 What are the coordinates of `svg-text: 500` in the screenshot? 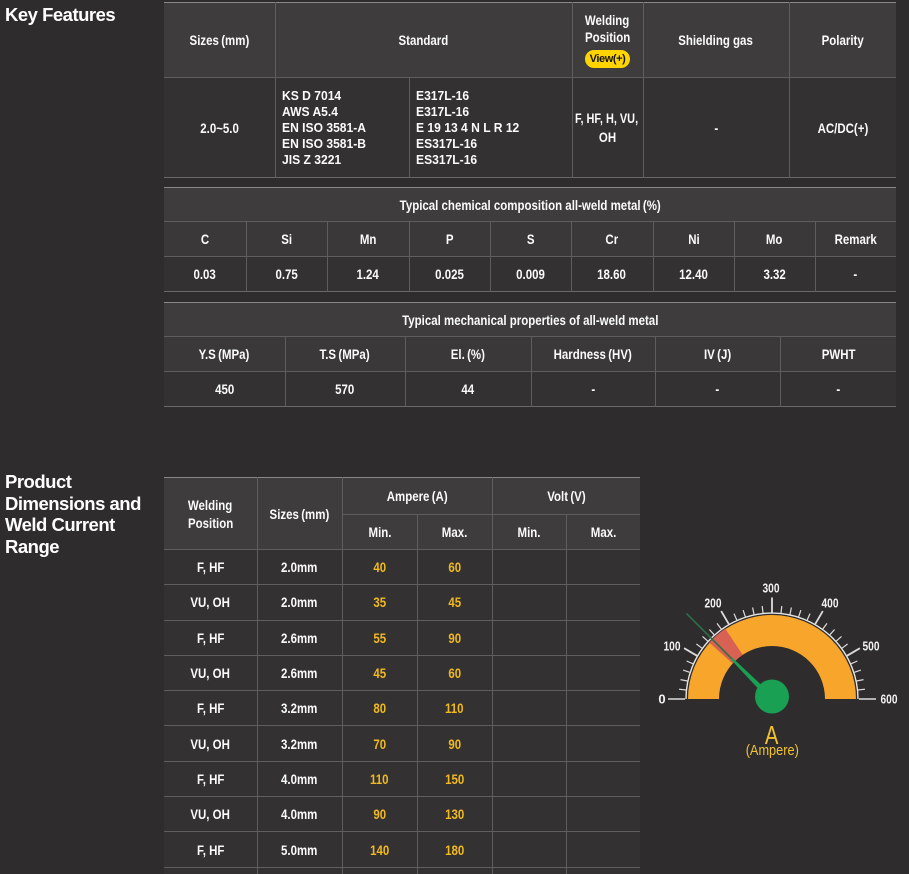 It's located at (871, 646).